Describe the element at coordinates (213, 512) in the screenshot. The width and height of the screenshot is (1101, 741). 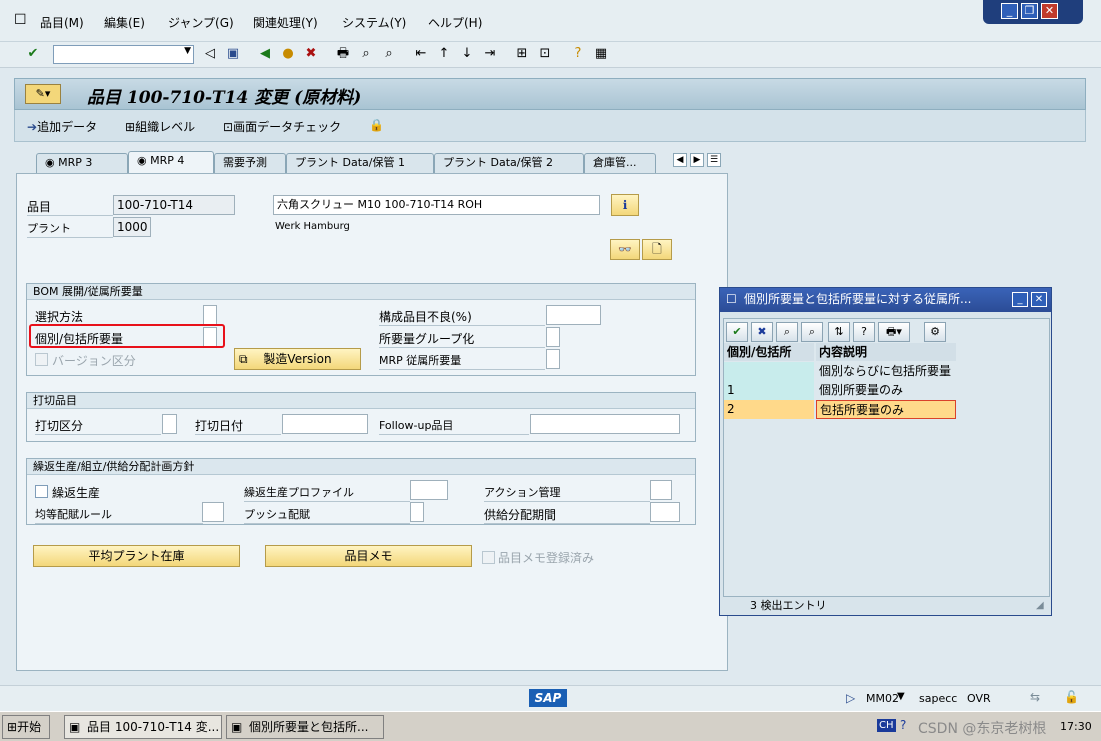
I see `fair-share-field` at that location.